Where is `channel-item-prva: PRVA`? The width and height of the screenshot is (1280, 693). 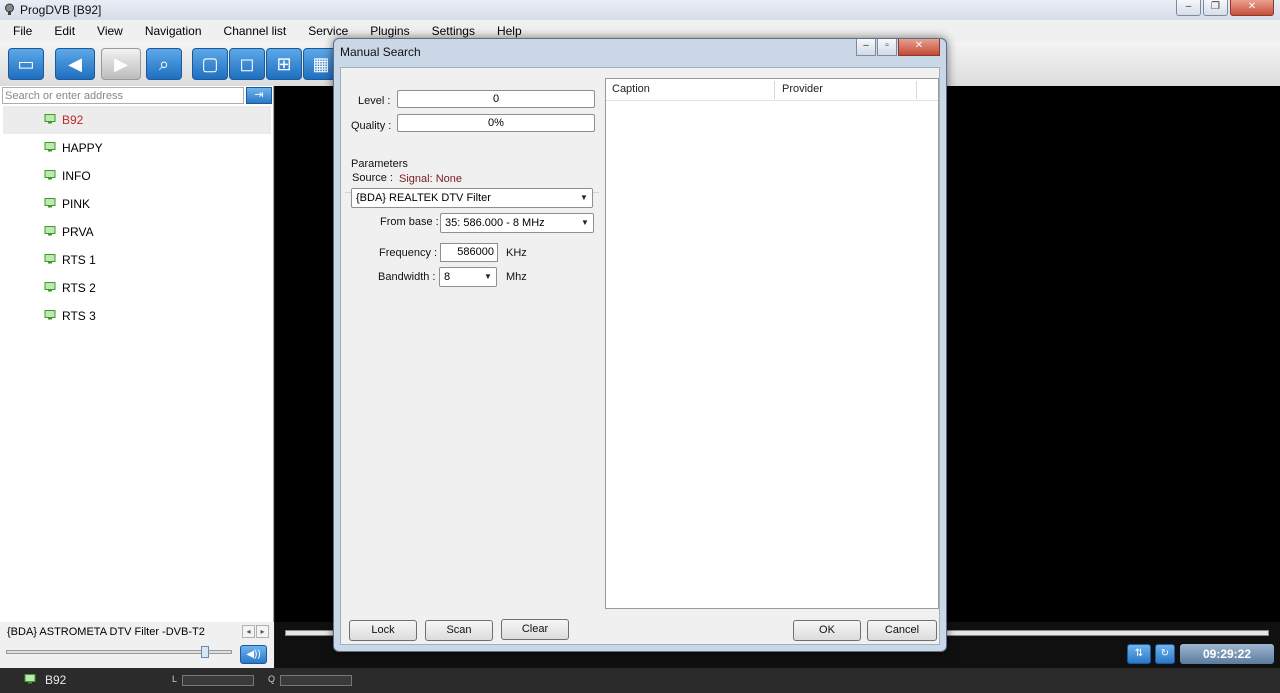 channel-item-prva: PRVA is located at coordinates (137, 232).